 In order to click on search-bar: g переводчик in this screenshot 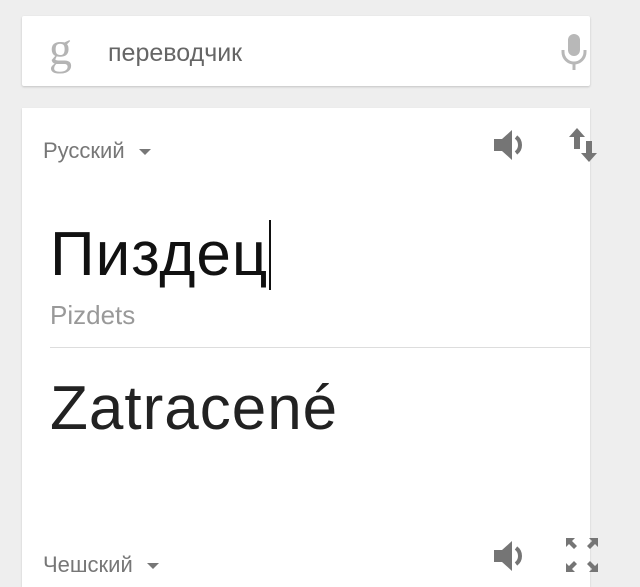, I will do `click(306, 51)`.